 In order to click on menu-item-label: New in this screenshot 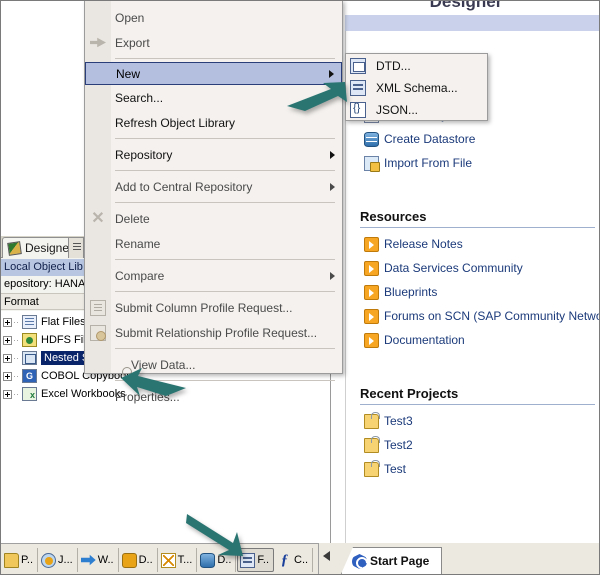, I will do `click(128, 73)`.